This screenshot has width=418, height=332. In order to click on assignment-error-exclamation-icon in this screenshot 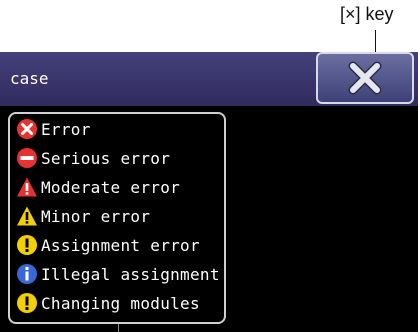, I will do `click(27, 245)`.